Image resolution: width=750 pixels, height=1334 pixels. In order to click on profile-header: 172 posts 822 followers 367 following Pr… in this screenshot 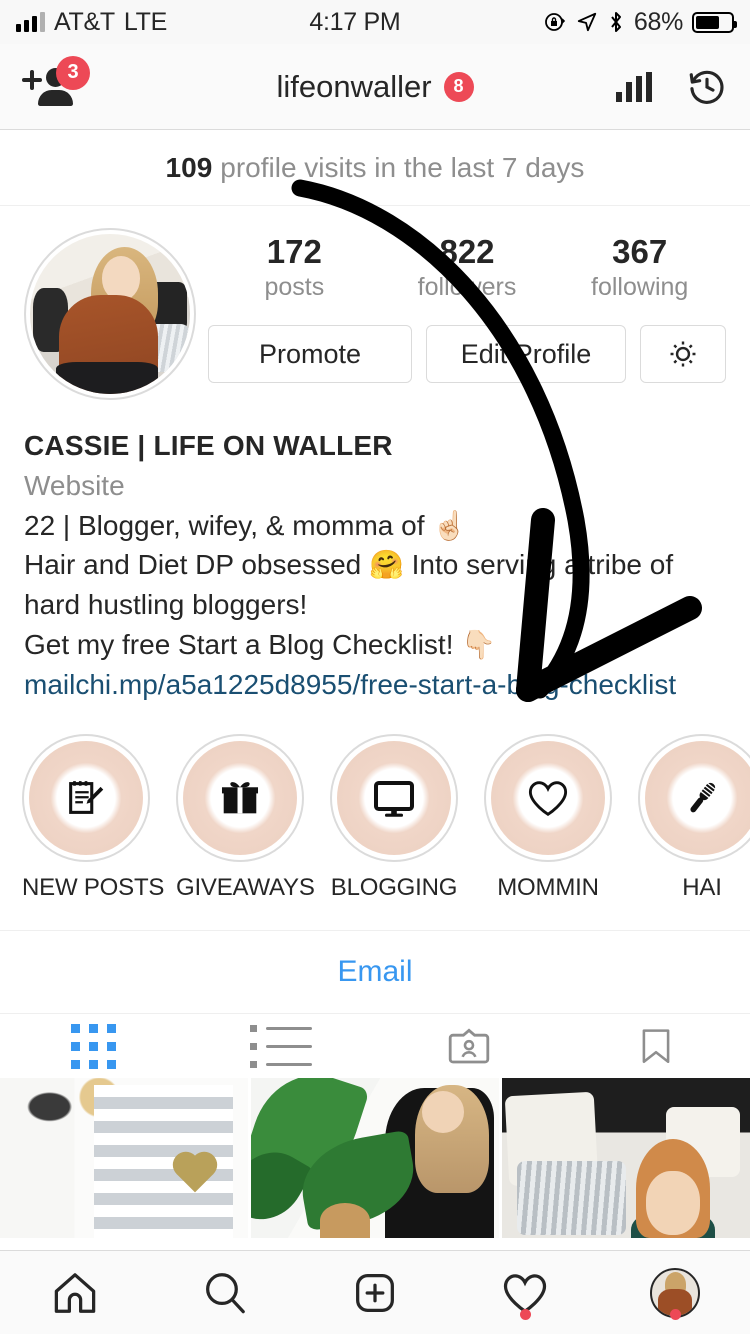, I will do `click(375, 303)`.